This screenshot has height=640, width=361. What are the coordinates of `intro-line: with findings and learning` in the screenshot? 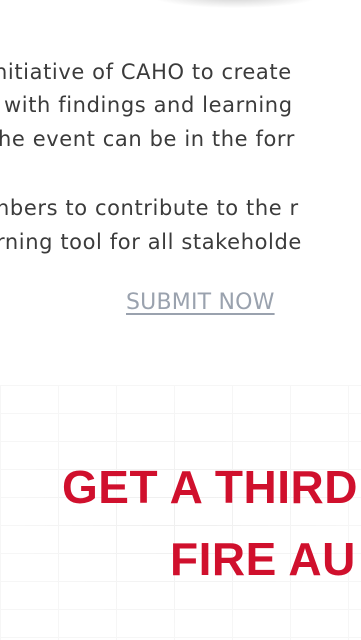 It's located at (148, 105).